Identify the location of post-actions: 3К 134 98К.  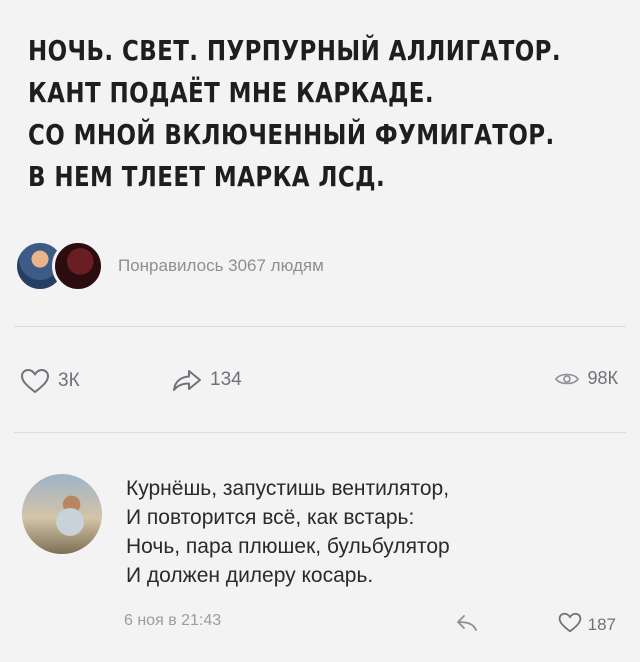
(320, 386).